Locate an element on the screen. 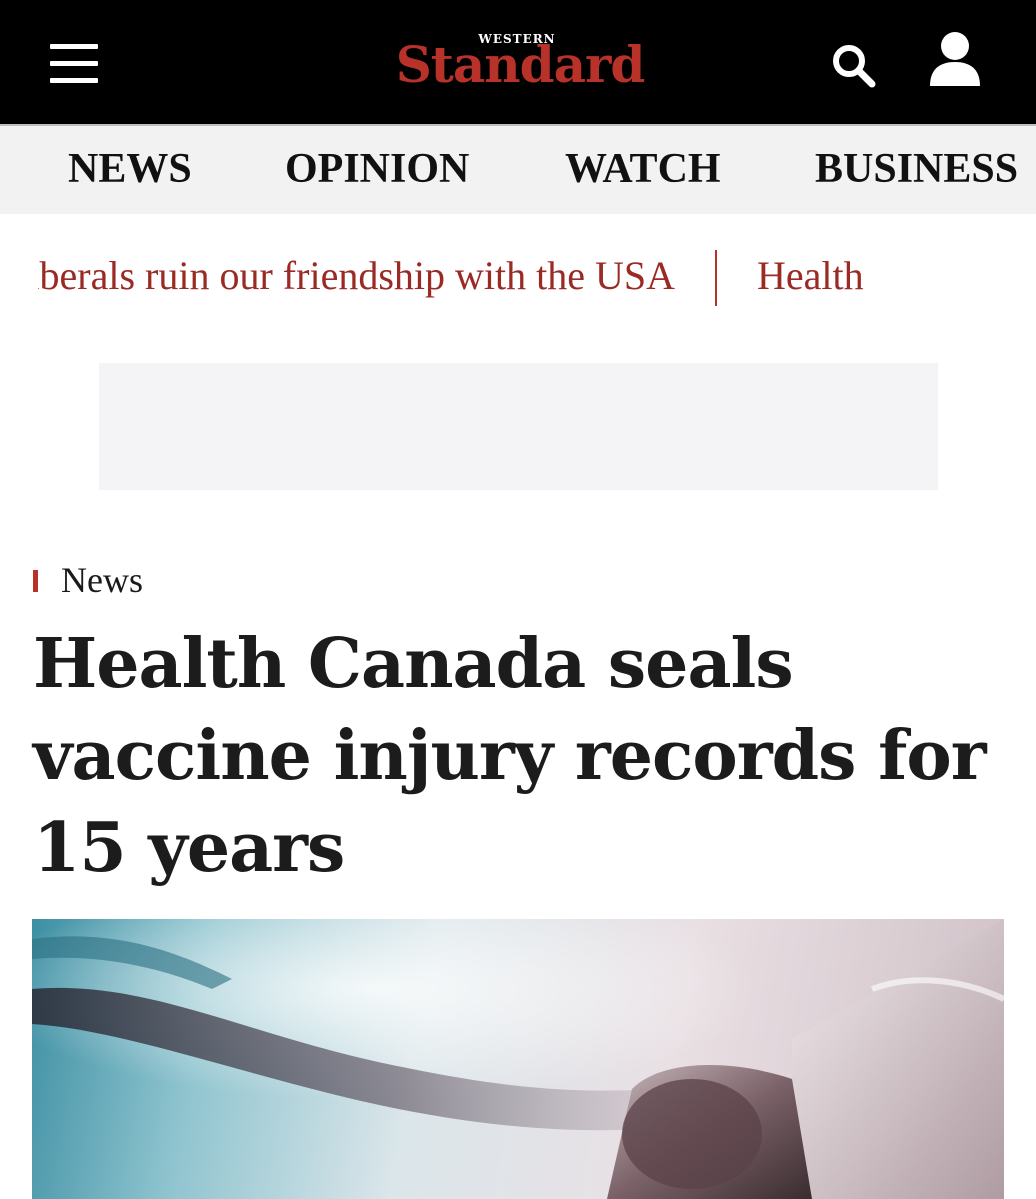  main-navigation: NEWS OPINION WATCH BUSINESS is located at coordinates (518, 169).